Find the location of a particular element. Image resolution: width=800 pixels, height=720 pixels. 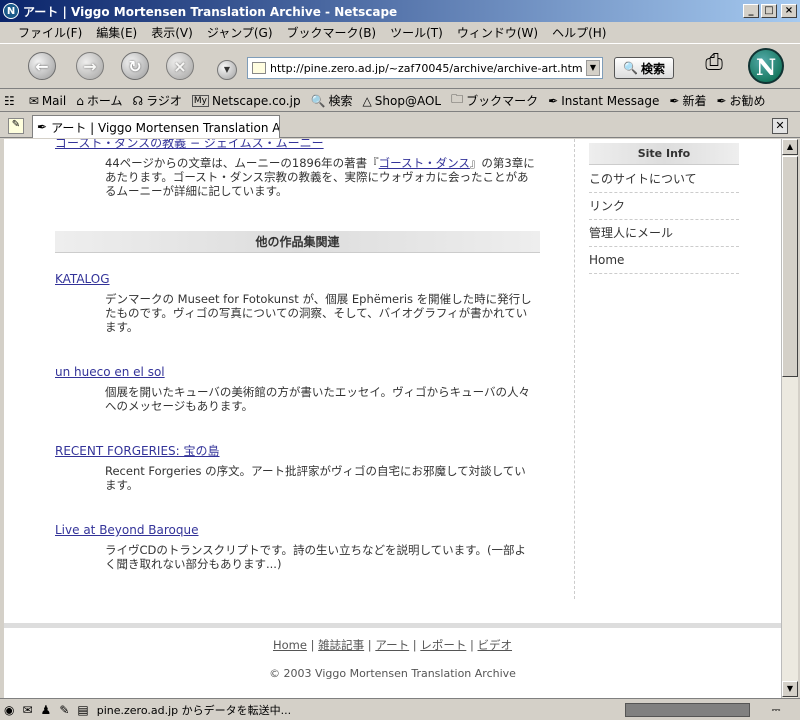

personal-item-search: 🔍 検索 is located at coordinates (332, 100).